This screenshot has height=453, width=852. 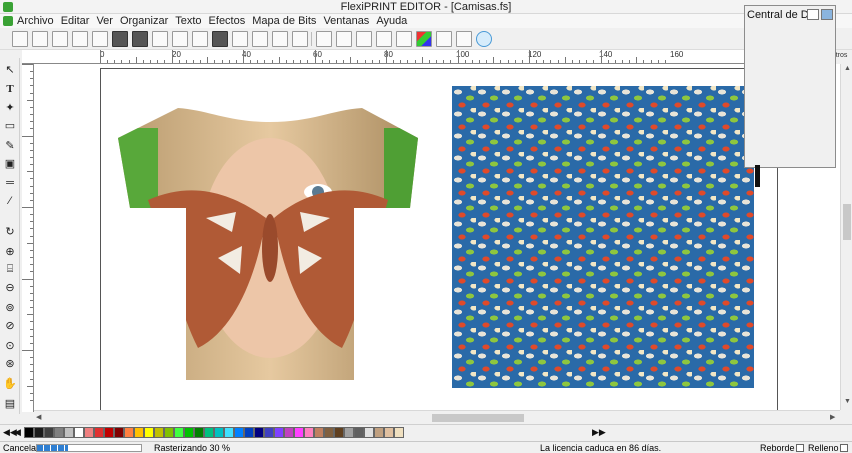 What do you see at coordinates (424, 39) in the screenshot?
I see `color-manager-icon` at bounding box center [424, 39].